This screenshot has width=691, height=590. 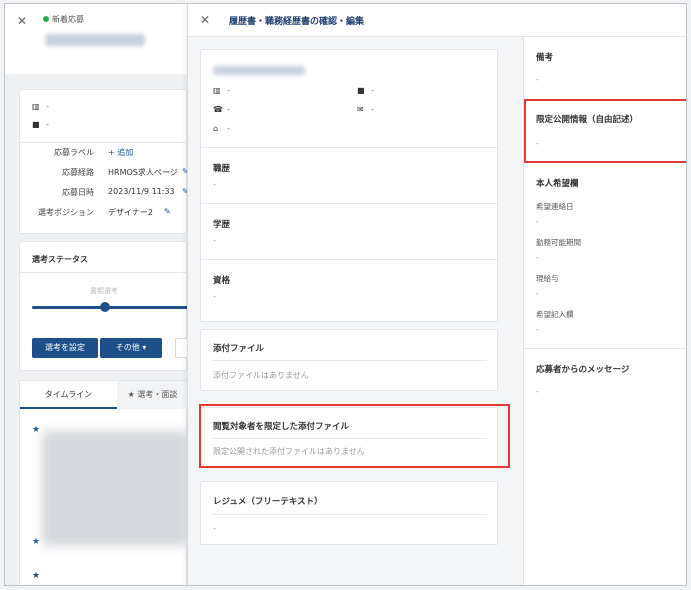 What do you see at coordinates (214, 184) in the screenshot?
I see `career-value: -` at bounding box center [214, 184].